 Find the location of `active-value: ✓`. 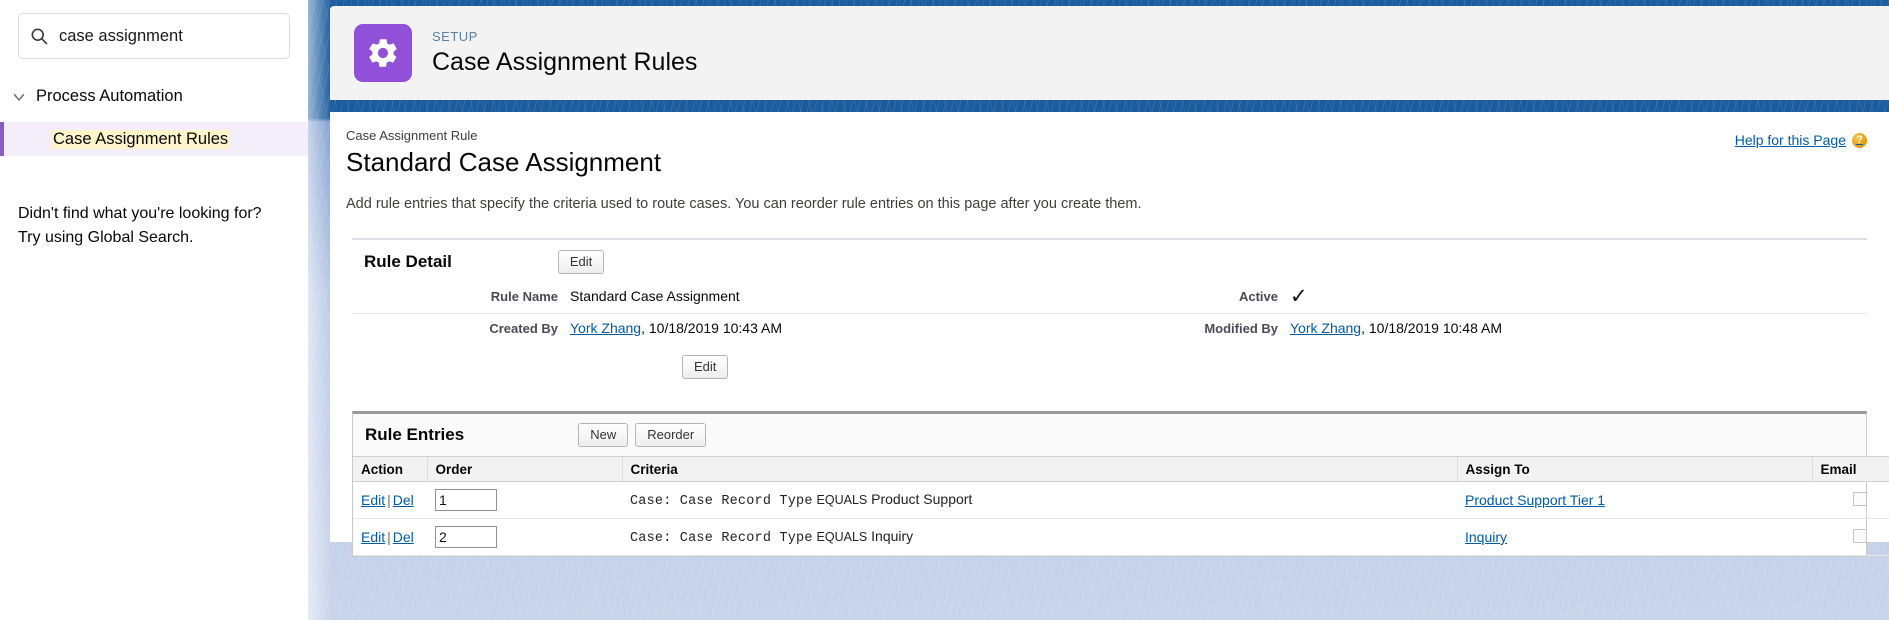

active-value: ✓ is located at coordinates (1299, 296).